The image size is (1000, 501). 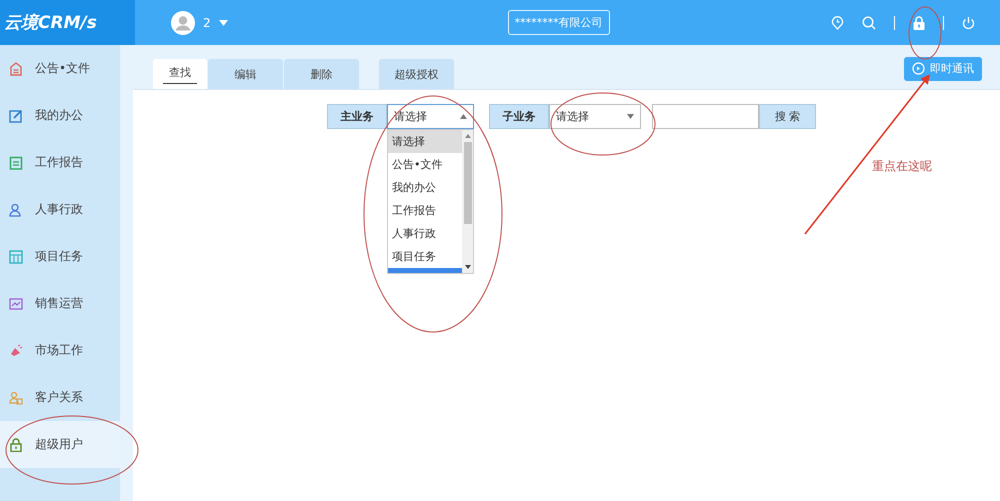 I want to click on sidebar-item: 公告•文件, so click(x=60, y=68).